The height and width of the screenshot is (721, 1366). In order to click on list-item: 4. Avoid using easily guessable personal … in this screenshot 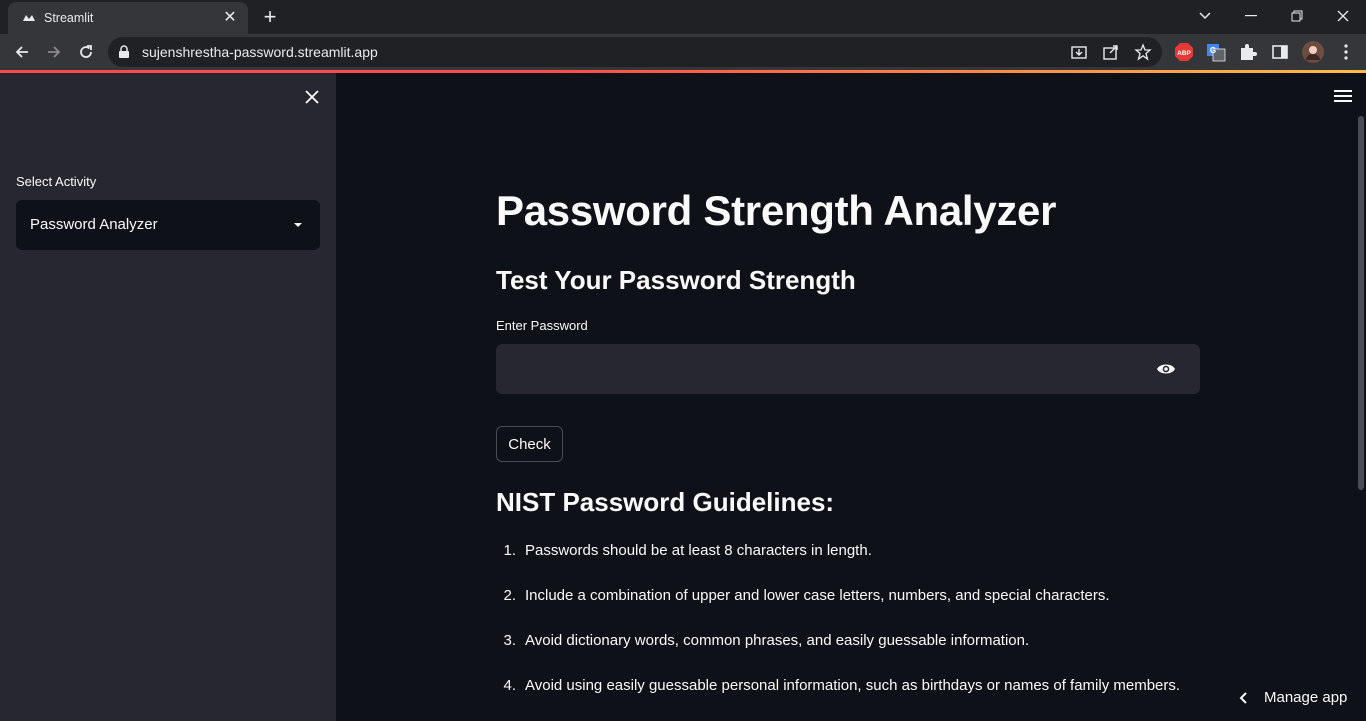, I will do `click(838, 685)`.